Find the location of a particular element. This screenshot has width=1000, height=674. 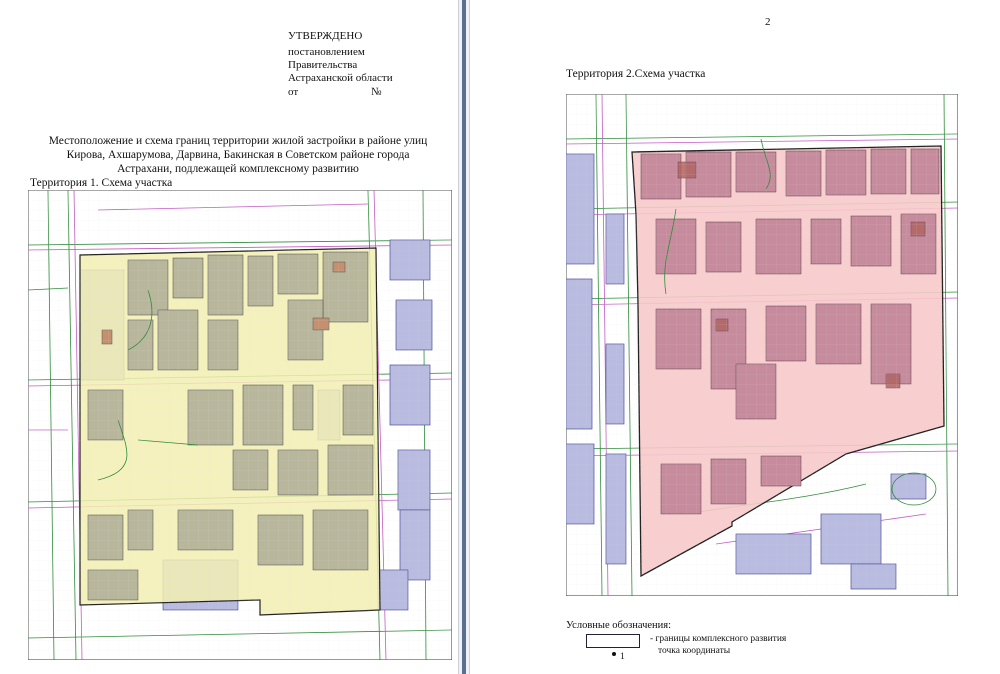

legend-point-number: 1 is located at coordinates (622, 657).